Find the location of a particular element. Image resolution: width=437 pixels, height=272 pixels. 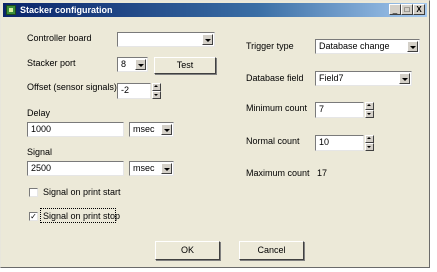

maximize-button: □ is located at coordinates (407, 9).